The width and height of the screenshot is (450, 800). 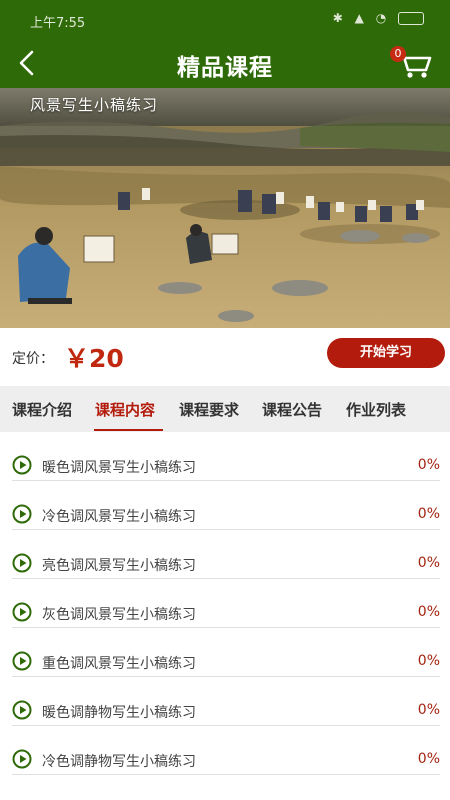 What do you see at coordinates (411, 18) in the screenshot?
I see `battery-icon` at bounding box center [411, 18].